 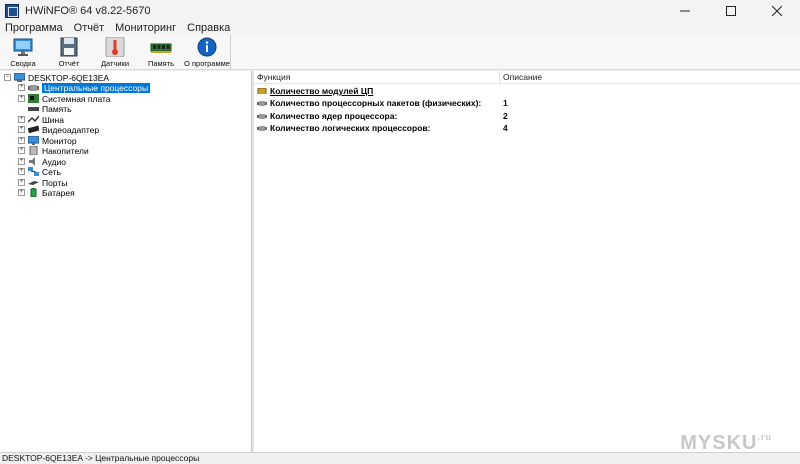 I want to click on tree-item-label: Шина, so click(x=53, y=119).